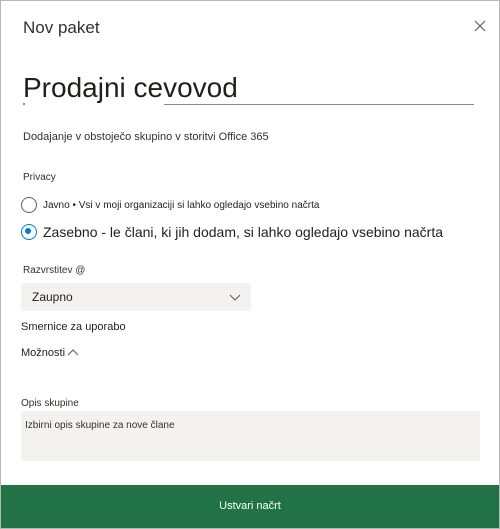 This screenshot has width=500, height=529. I want to click on radio-public, so click(29, 205).